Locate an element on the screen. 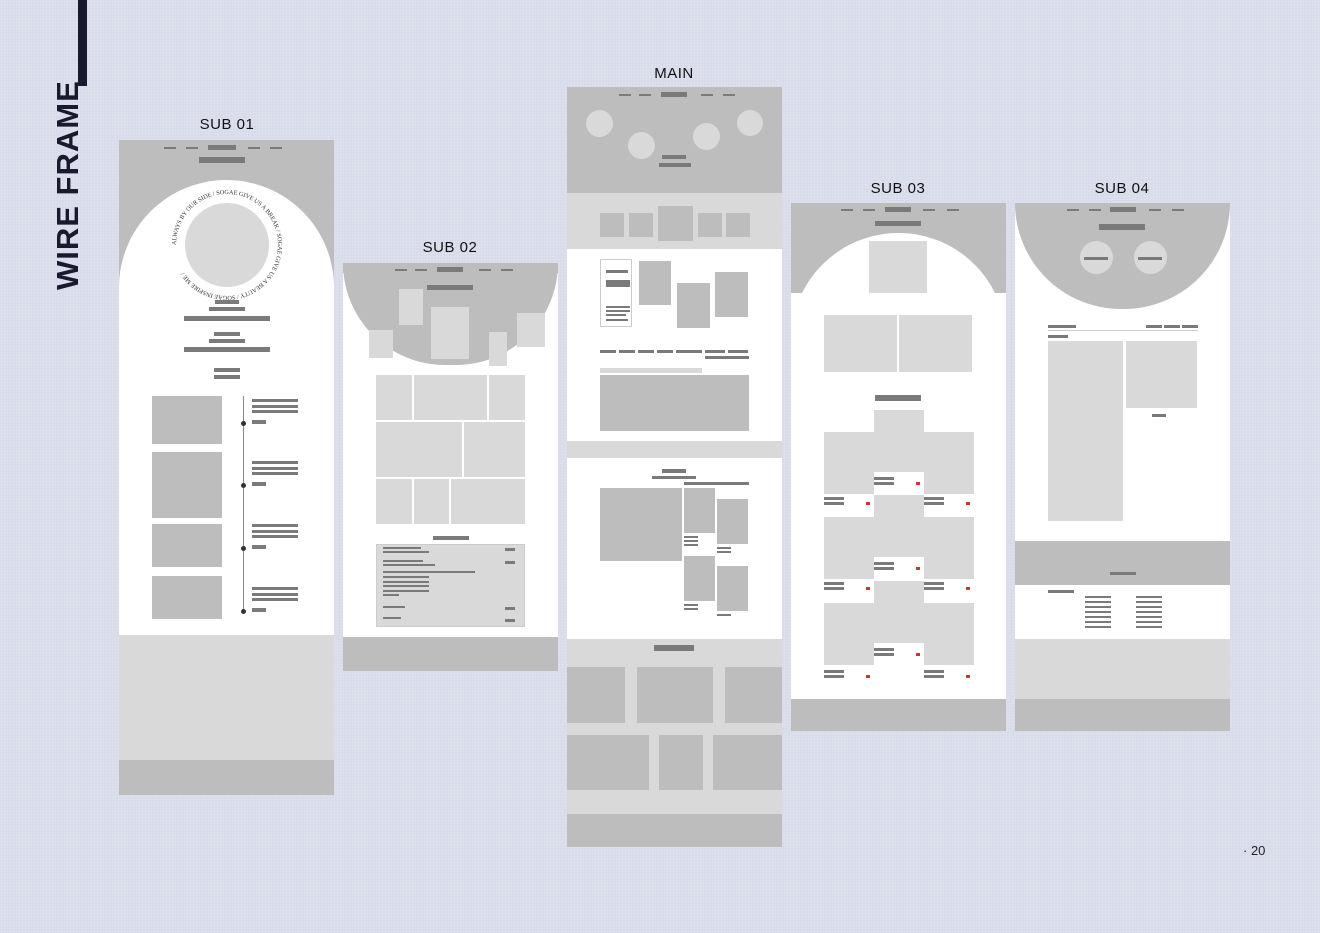  nav-logo is located at coordinates (674, 94).